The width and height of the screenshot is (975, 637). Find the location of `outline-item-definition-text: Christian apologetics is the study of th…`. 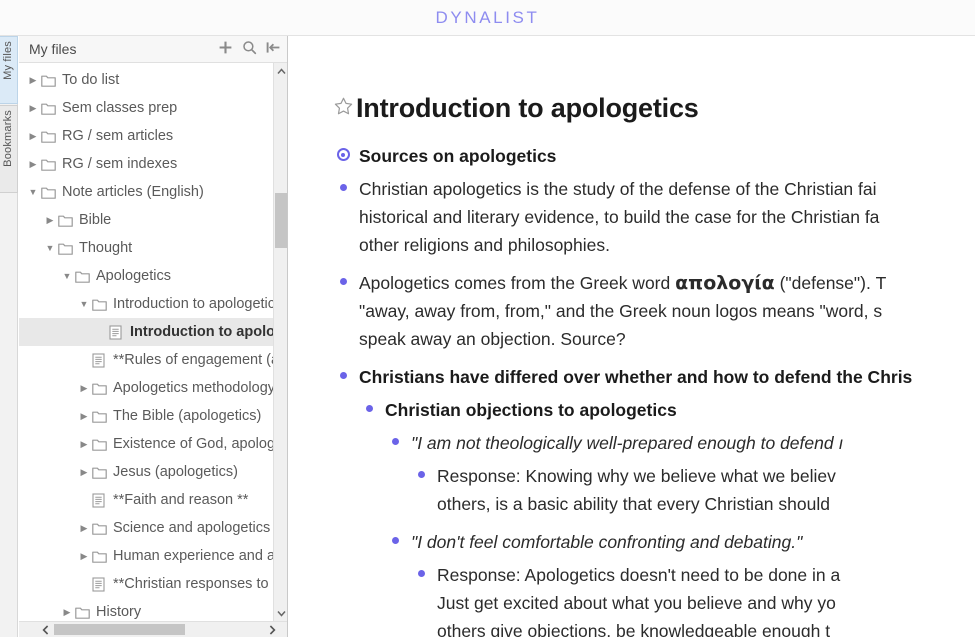

outline-item-definition-text: Christian apologetics is the study of th… is located at coordinates (616, 217).